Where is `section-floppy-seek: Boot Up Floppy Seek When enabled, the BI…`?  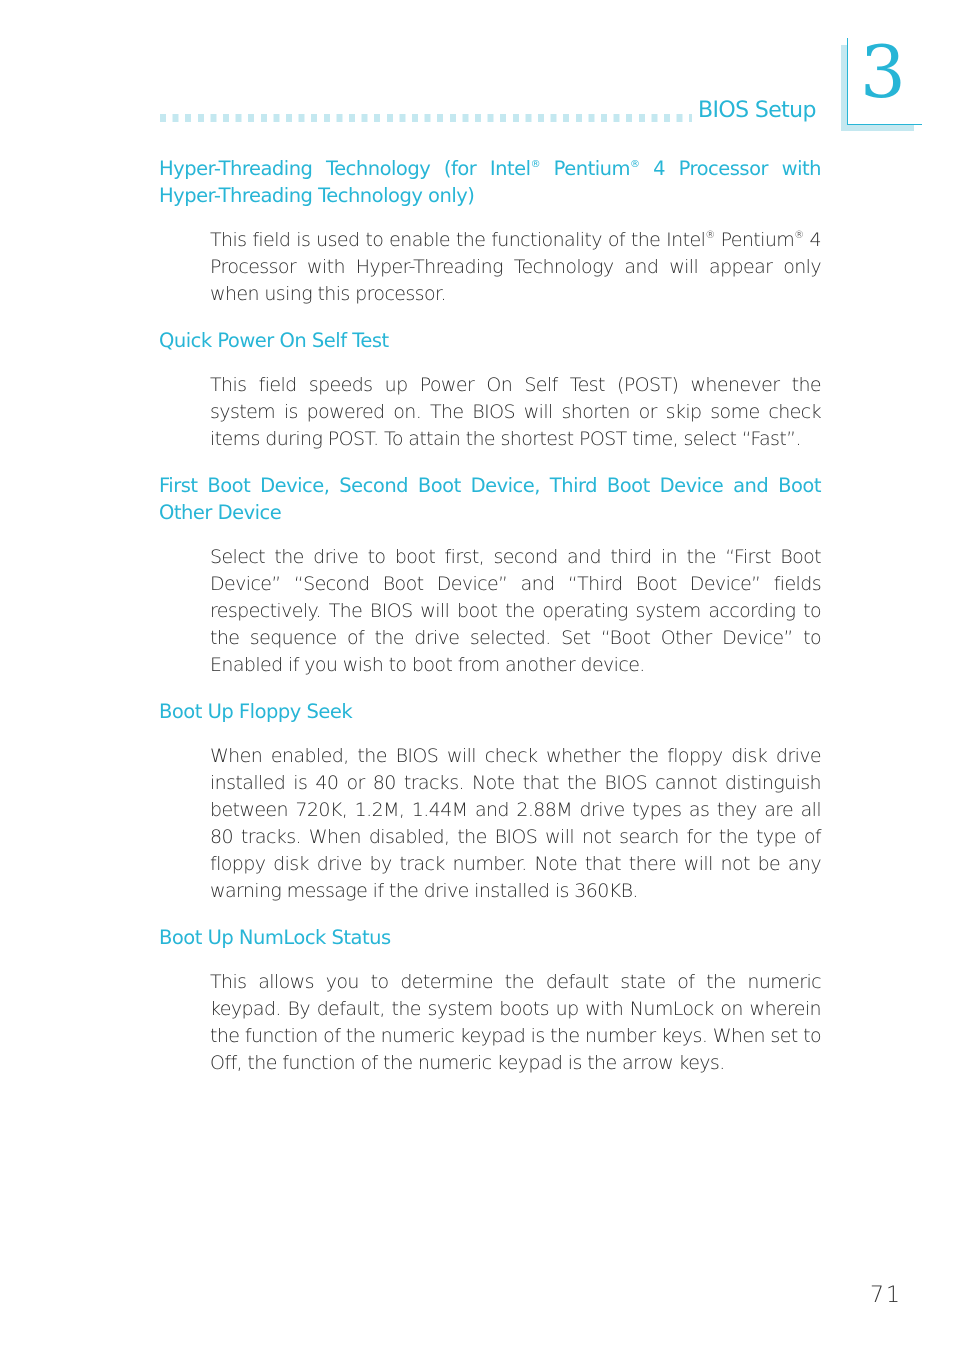 section-floppy-seek: Boot Up Floppy Seek When enabled, the BI… is located at coordinates (490, 801).